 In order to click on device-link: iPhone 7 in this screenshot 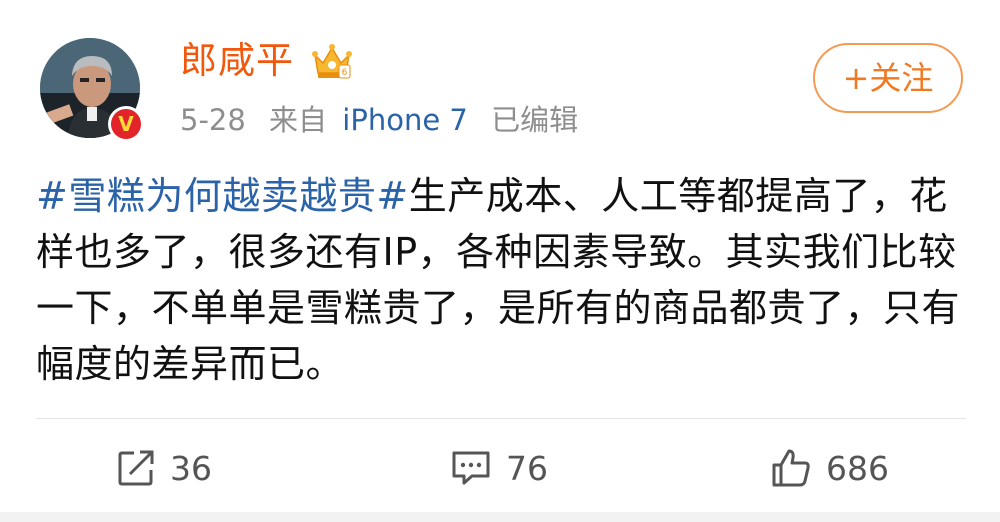, I will do `click(405, 120)`.